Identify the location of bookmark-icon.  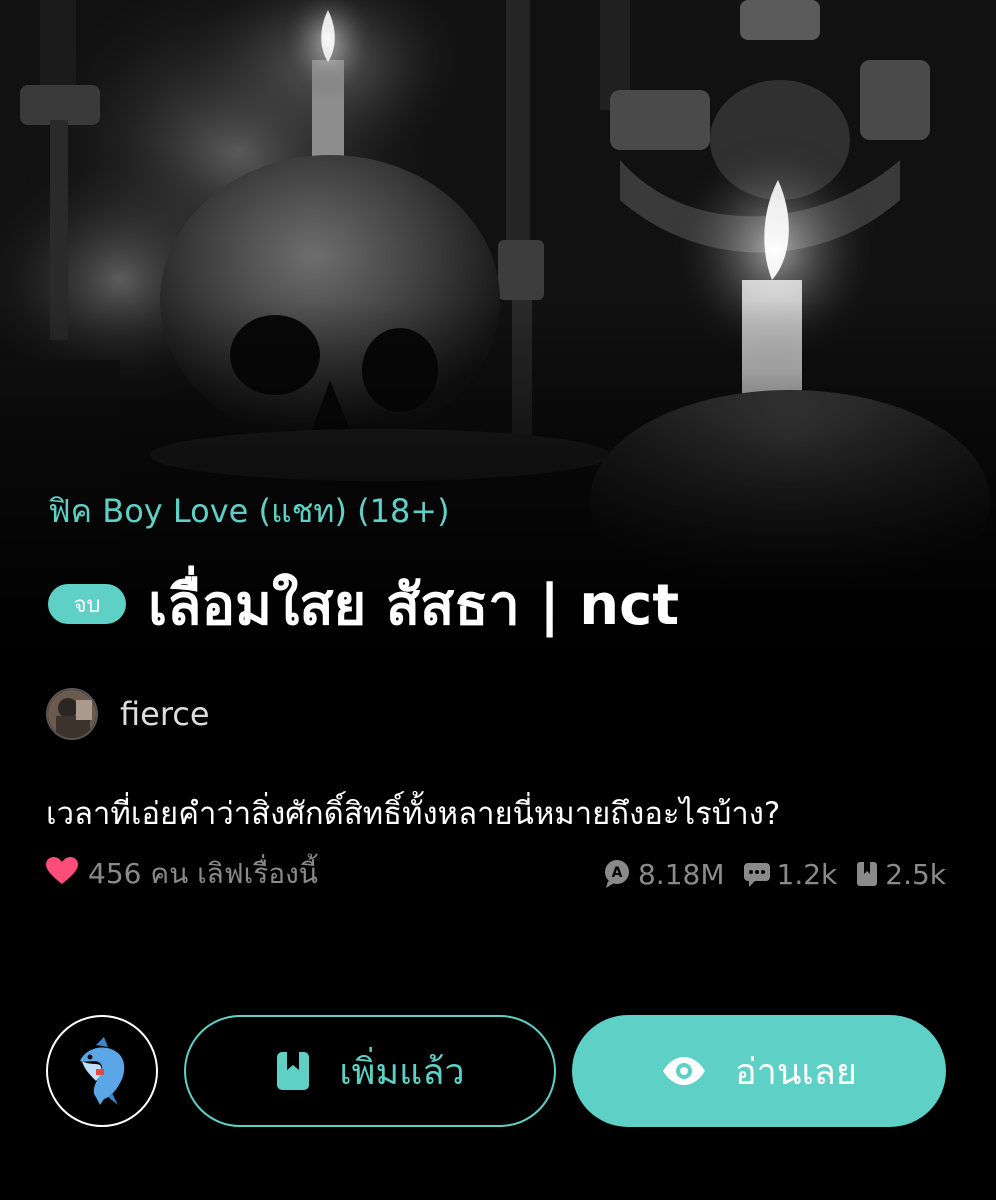
(293, 1071).